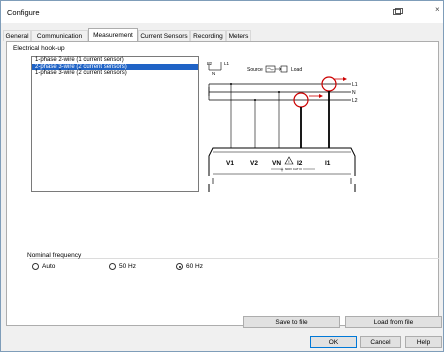 This screenshot has width=444, height=352. What do you see at coordinates (276, 163) in the screenshot?
I see `terminal-vn: VN` at bounding box center [276, 163].